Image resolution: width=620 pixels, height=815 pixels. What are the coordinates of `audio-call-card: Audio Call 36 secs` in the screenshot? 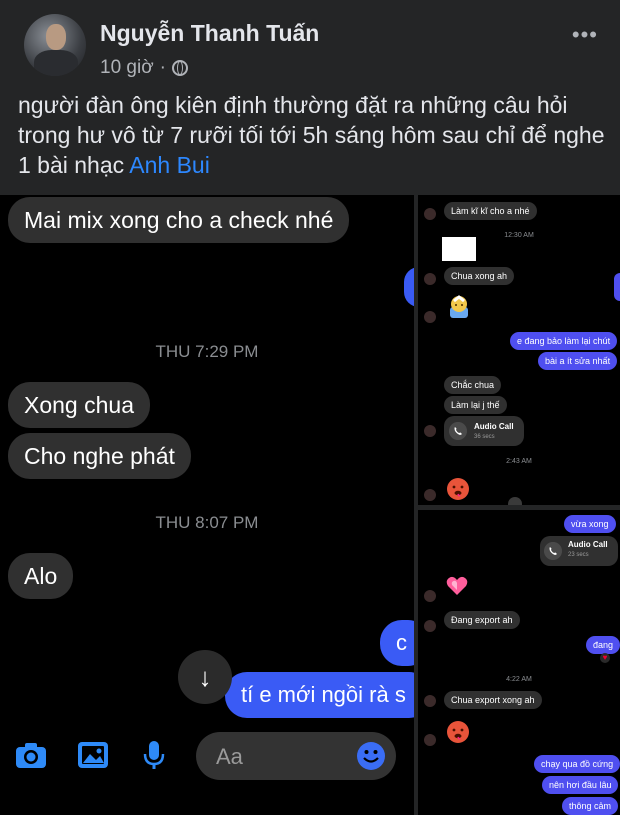 It's located at (484, 431).